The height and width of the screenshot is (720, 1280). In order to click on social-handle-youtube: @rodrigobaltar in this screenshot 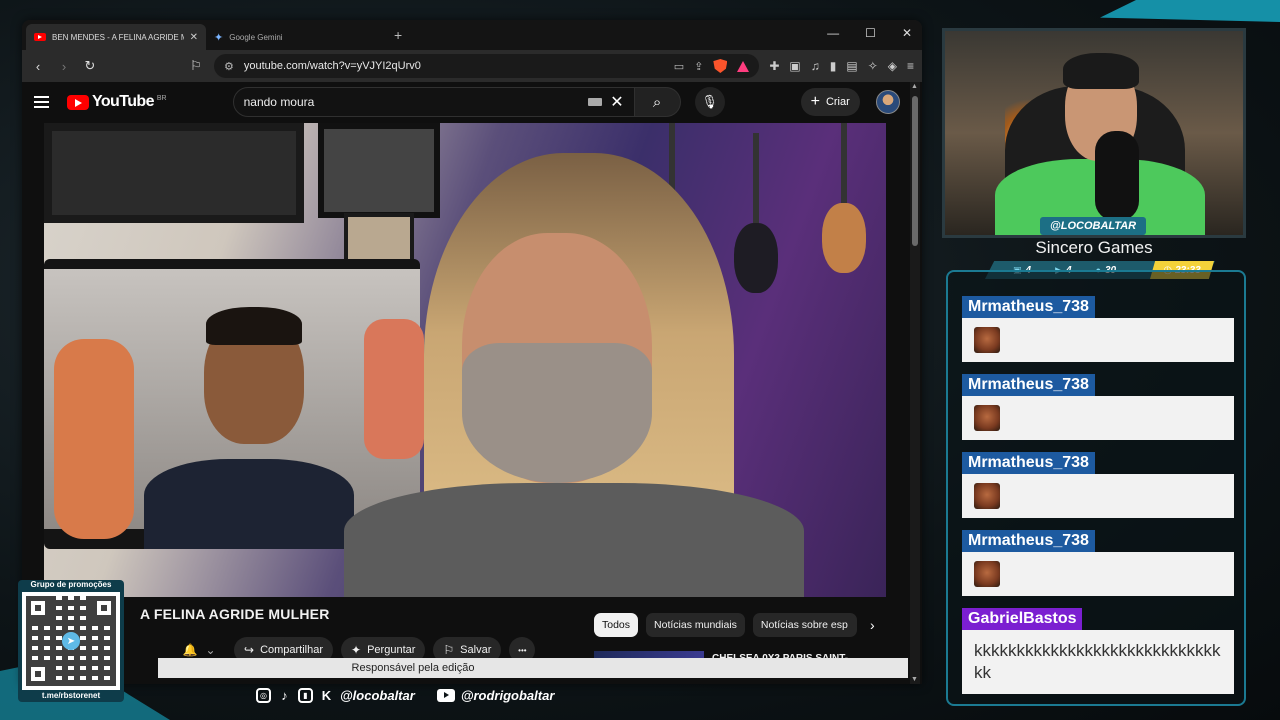, I will do `click(507, 695)`.